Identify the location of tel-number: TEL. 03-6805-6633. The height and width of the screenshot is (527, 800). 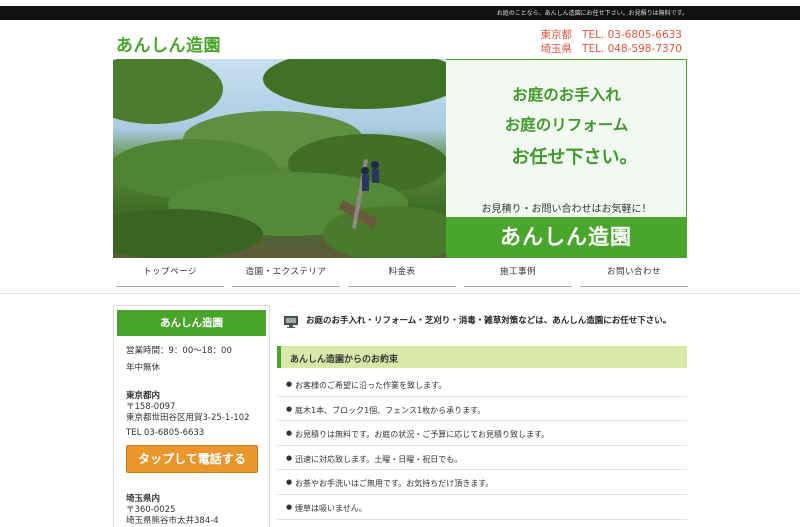
(632, 35).